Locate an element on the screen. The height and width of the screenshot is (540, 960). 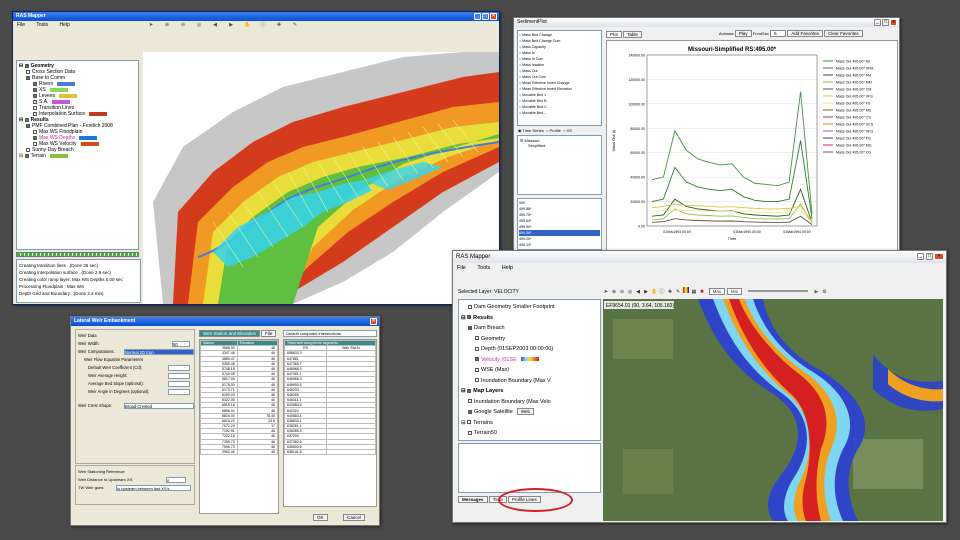
title-bar: Lateral Weir Embankment × is located at coordinates (225, 321).